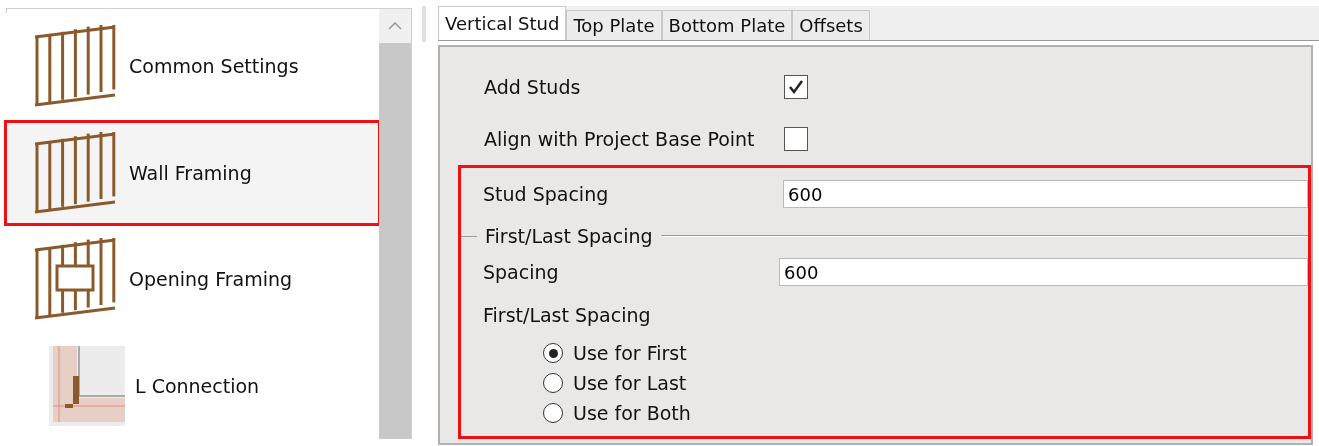  What do you see at coordinates (211, 279) in the screenshot?
I see `category-label: Opening Framing` at bounding box center [211, 279].